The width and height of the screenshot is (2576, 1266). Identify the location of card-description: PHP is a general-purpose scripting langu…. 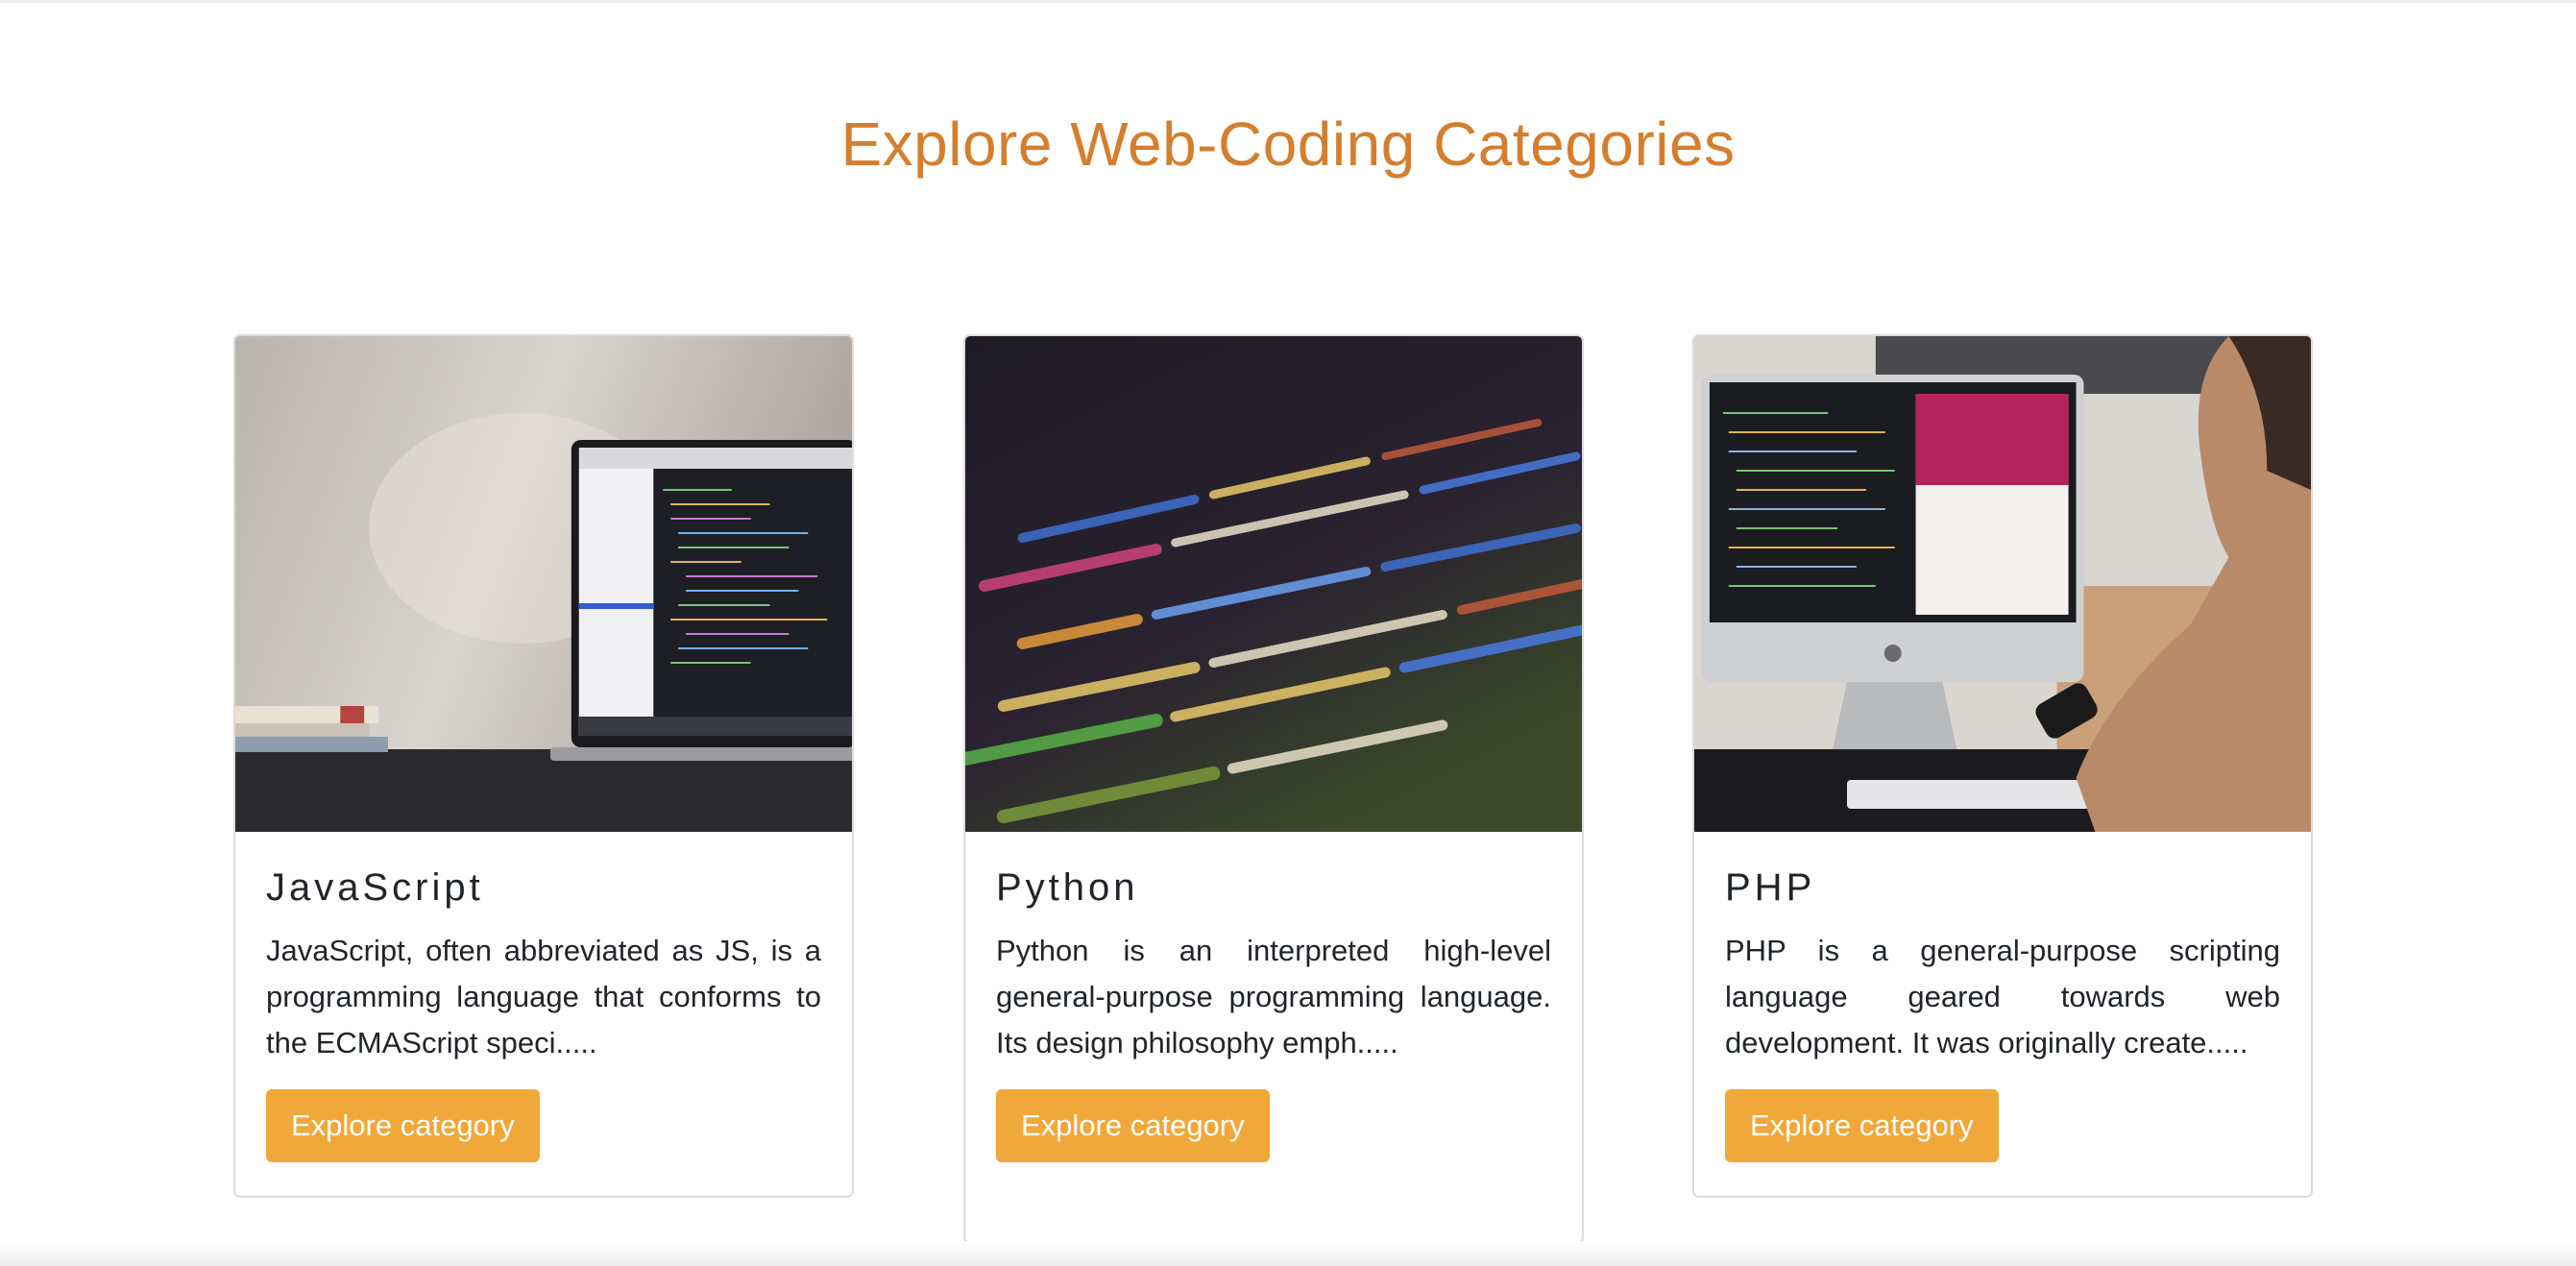
(2003, 996).